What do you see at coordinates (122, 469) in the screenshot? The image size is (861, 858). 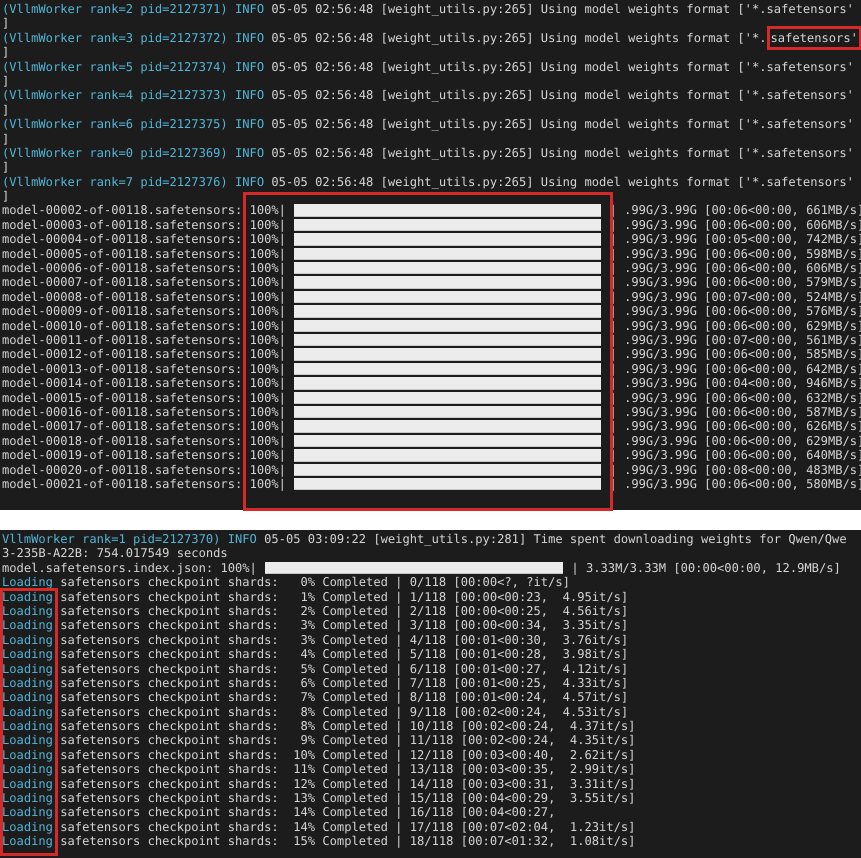 I see `file-name: model-00020-of-00118.safetensors:` at bounding box center [122, 469].